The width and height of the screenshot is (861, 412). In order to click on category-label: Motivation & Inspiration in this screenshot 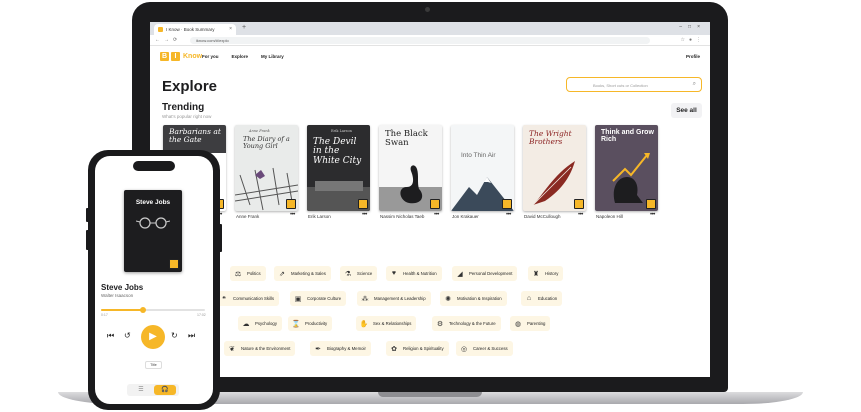, I will do `click(479, 298)`.